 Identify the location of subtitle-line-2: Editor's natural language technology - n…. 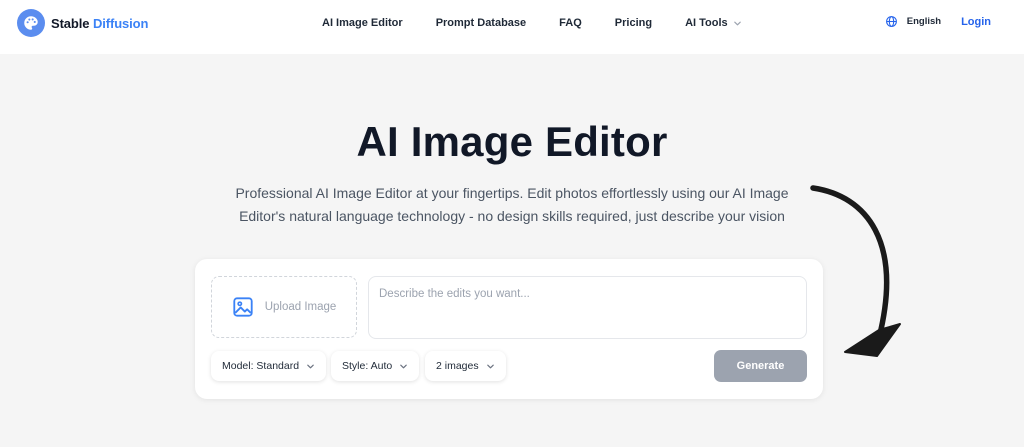
(512, 216).